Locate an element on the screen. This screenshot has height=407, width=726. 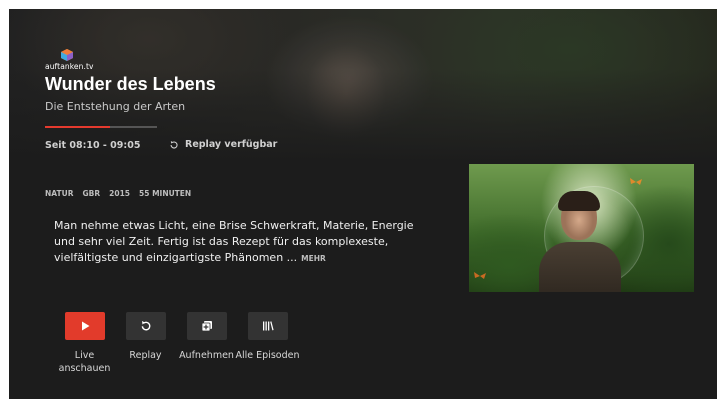
all-episodes-button is located at coordinates (267, 326).